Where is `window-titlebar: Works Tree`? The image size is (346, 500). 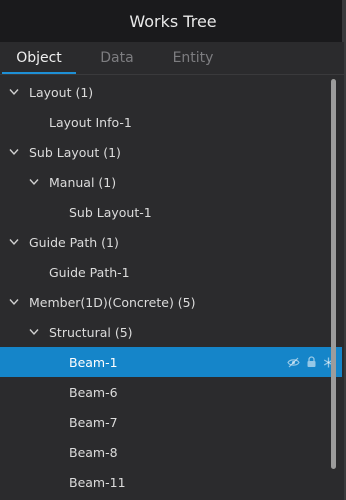 window-titlebar: Works Tree is located at coordinates (173, 21).